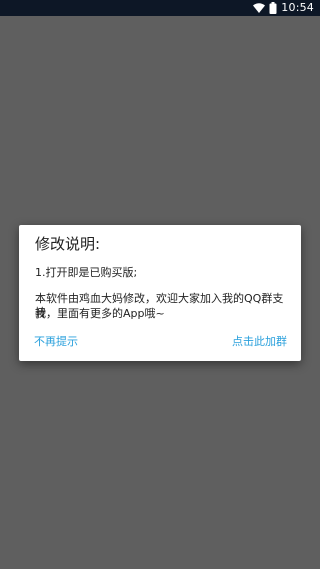 This screenshot has width=320, height=569. Describe the element at coordinates (273, 8) in the screenshot. I see `battery-icon` at that location.